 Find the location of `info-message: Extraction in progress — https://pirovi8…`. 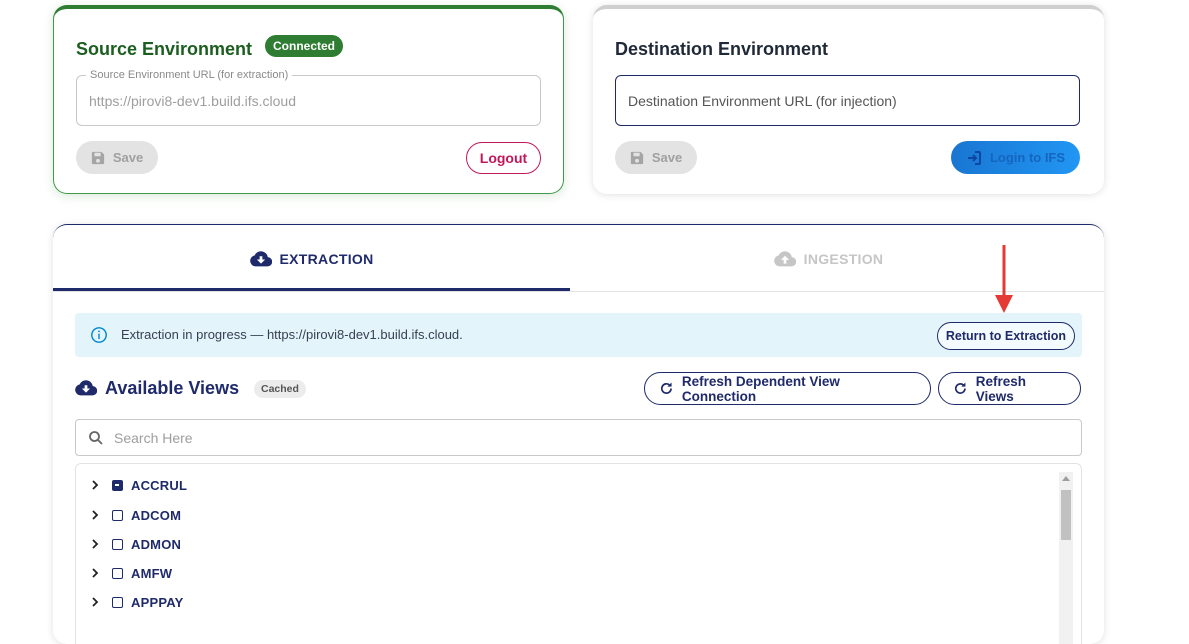

info-message: Extraction in progress — https://pirovi8… is located at coordinates (292, 334).